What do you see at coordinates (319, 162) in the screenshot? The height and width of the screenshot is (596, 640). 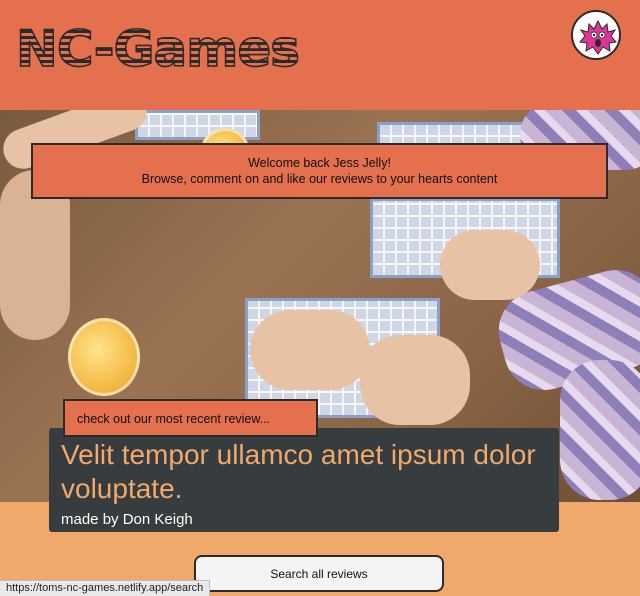 I see `welcome-greeting: Welcome back Jess Jelly!` at bounding box center [319, 162].